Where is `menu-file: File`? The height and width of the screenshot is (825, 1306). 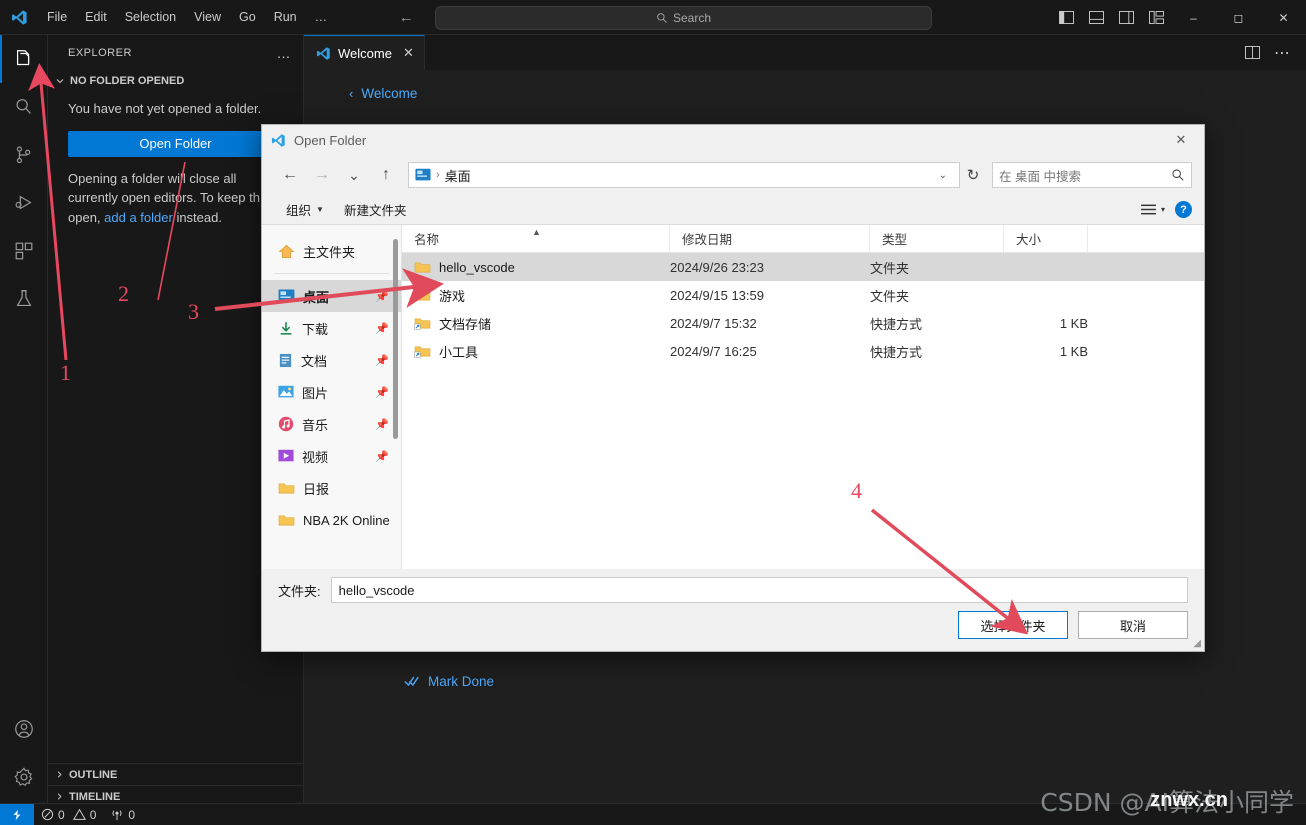 menu-file: File is located at coordinates (57, 17).